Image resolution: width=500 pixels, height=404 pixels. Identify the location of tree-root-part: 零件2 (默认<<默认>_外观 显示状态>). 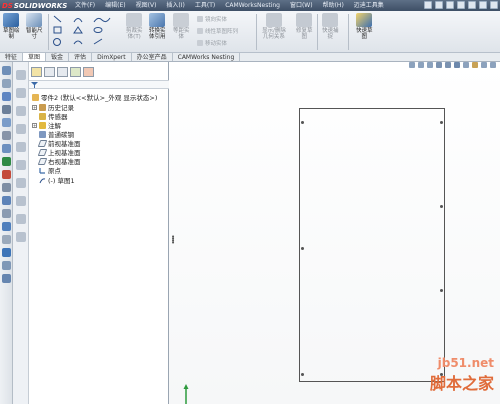
(94, 97).